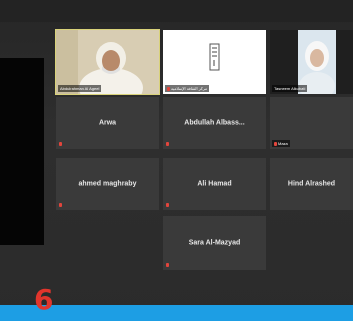  I want to click on participant-name: Sara Al-Mazyad, so click(214, 243).